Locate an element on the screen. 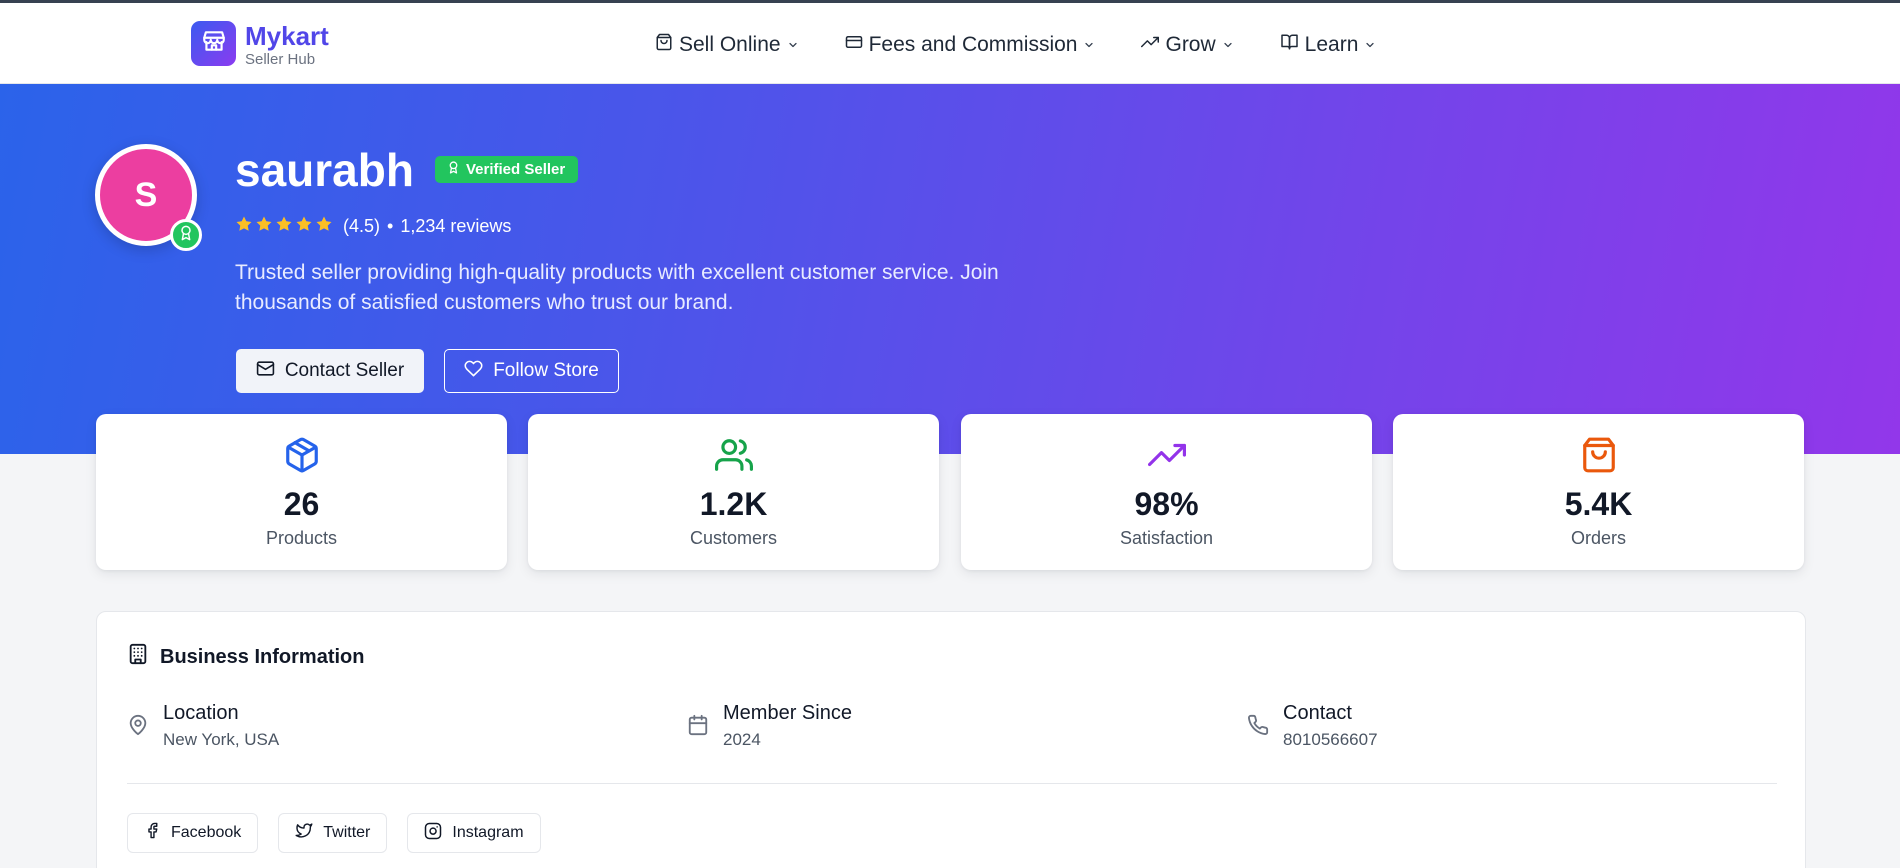 The image size is (1900, 868). follow-store-button: Follow Store is located at coordinates (531, 371).